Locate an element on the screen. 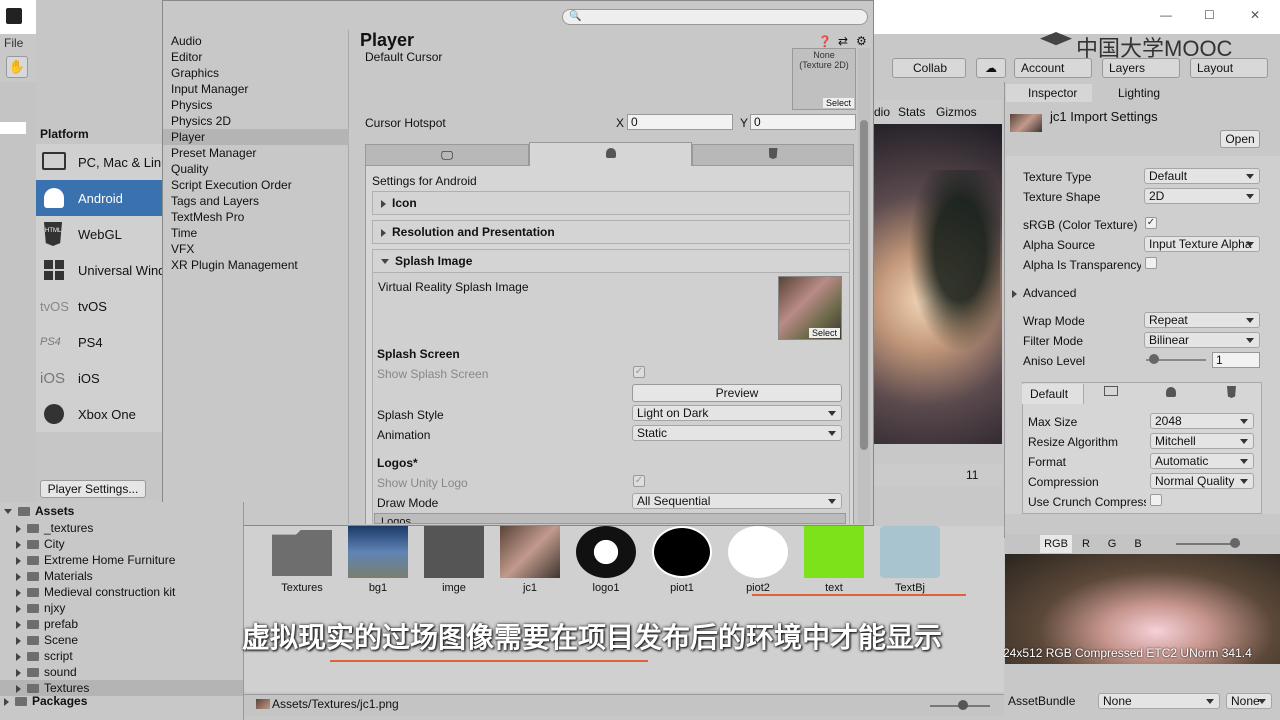  platform-item: HTML WebGL is located at coordinates (99, 234).